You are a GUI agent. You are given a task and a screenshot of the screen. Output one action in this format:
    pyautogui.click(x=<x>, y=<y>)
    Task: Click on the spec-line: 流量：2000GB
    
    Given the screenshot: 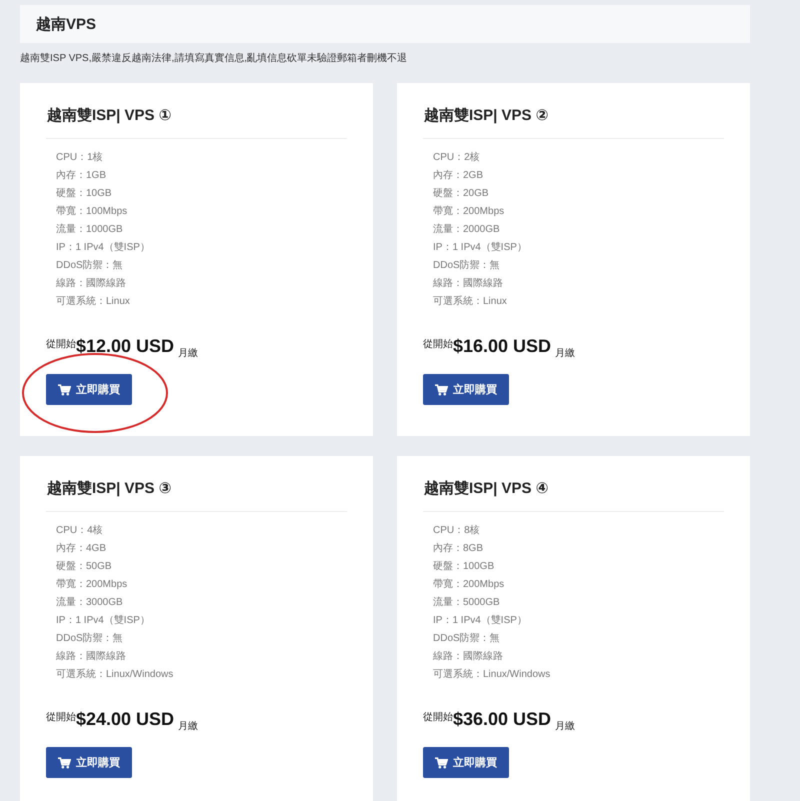 What is the action you would take?
    pyautogui.click(x=467, y=229)
    